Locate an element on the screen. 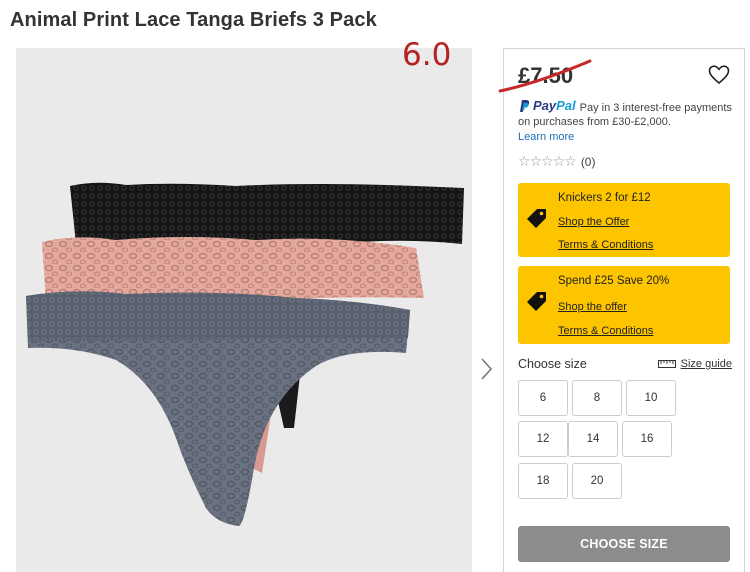 Image resolution: width=750 pixels, height=572 pixels. size-option-12: 12 is located at coordinates (543, 439).